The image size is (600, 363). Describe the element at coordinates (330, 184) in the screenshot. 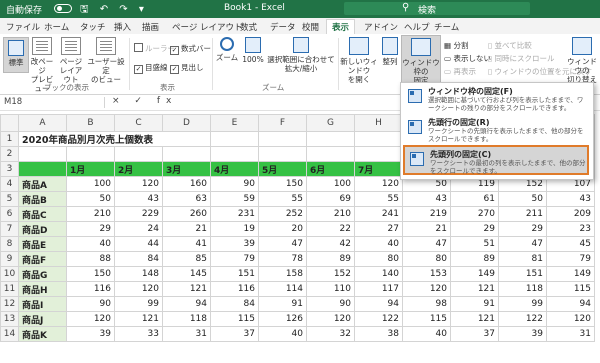

I see `value-cell: 100` at that location.